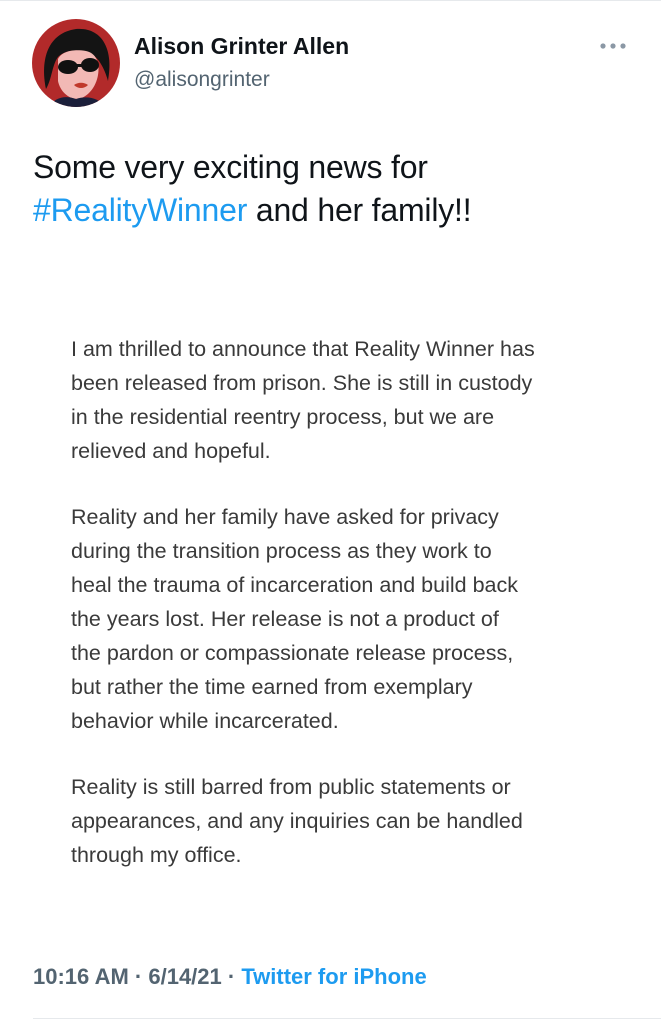 The width and height of the screenshot is (661, 1023). Describe the element at coordinates (81, 976) in the screenshot. I see `tweet-time: 10:16 AM` at that location.